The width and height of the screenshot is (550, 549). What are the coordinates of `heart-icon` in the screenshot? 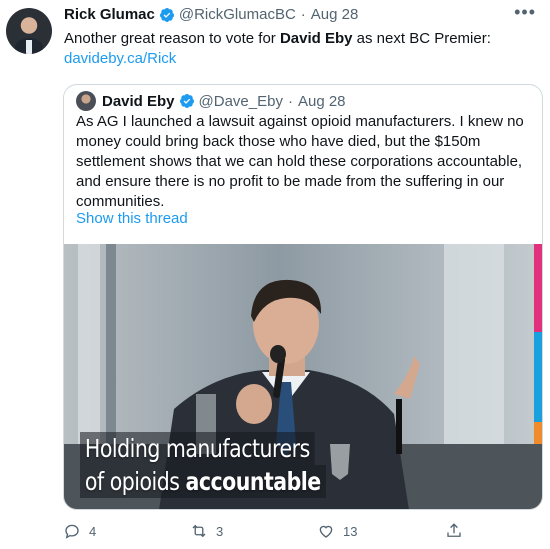 It's located at (326, 531).